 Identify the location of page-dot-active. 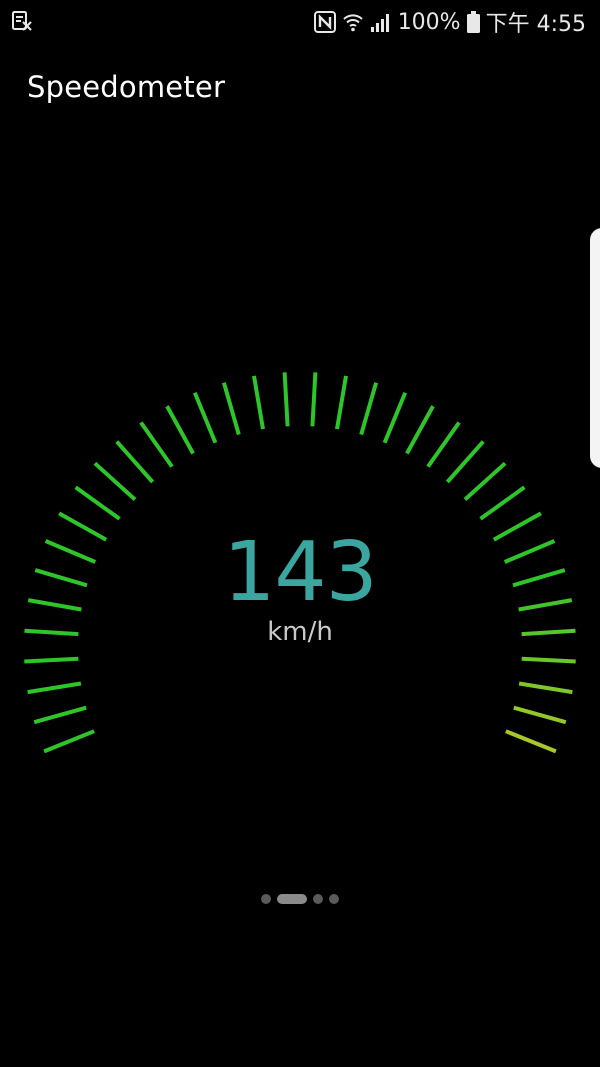
(292, 899).